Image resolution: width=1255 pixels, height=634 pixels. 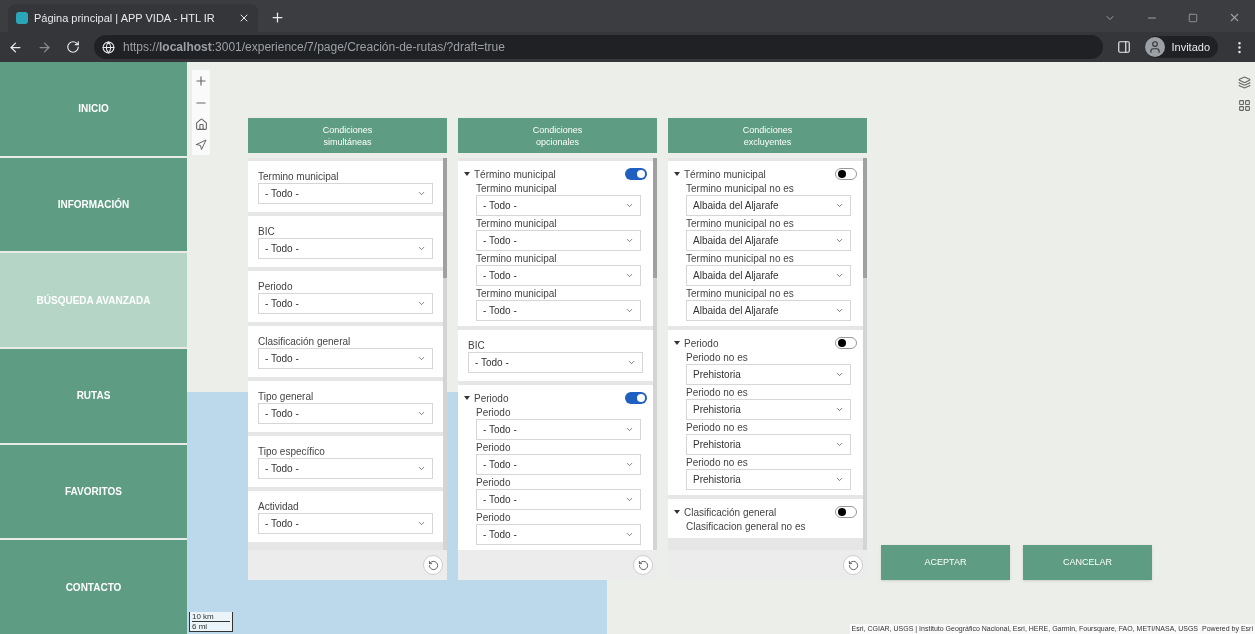 I want to click on compass-icon, so click(x=201, y=145).